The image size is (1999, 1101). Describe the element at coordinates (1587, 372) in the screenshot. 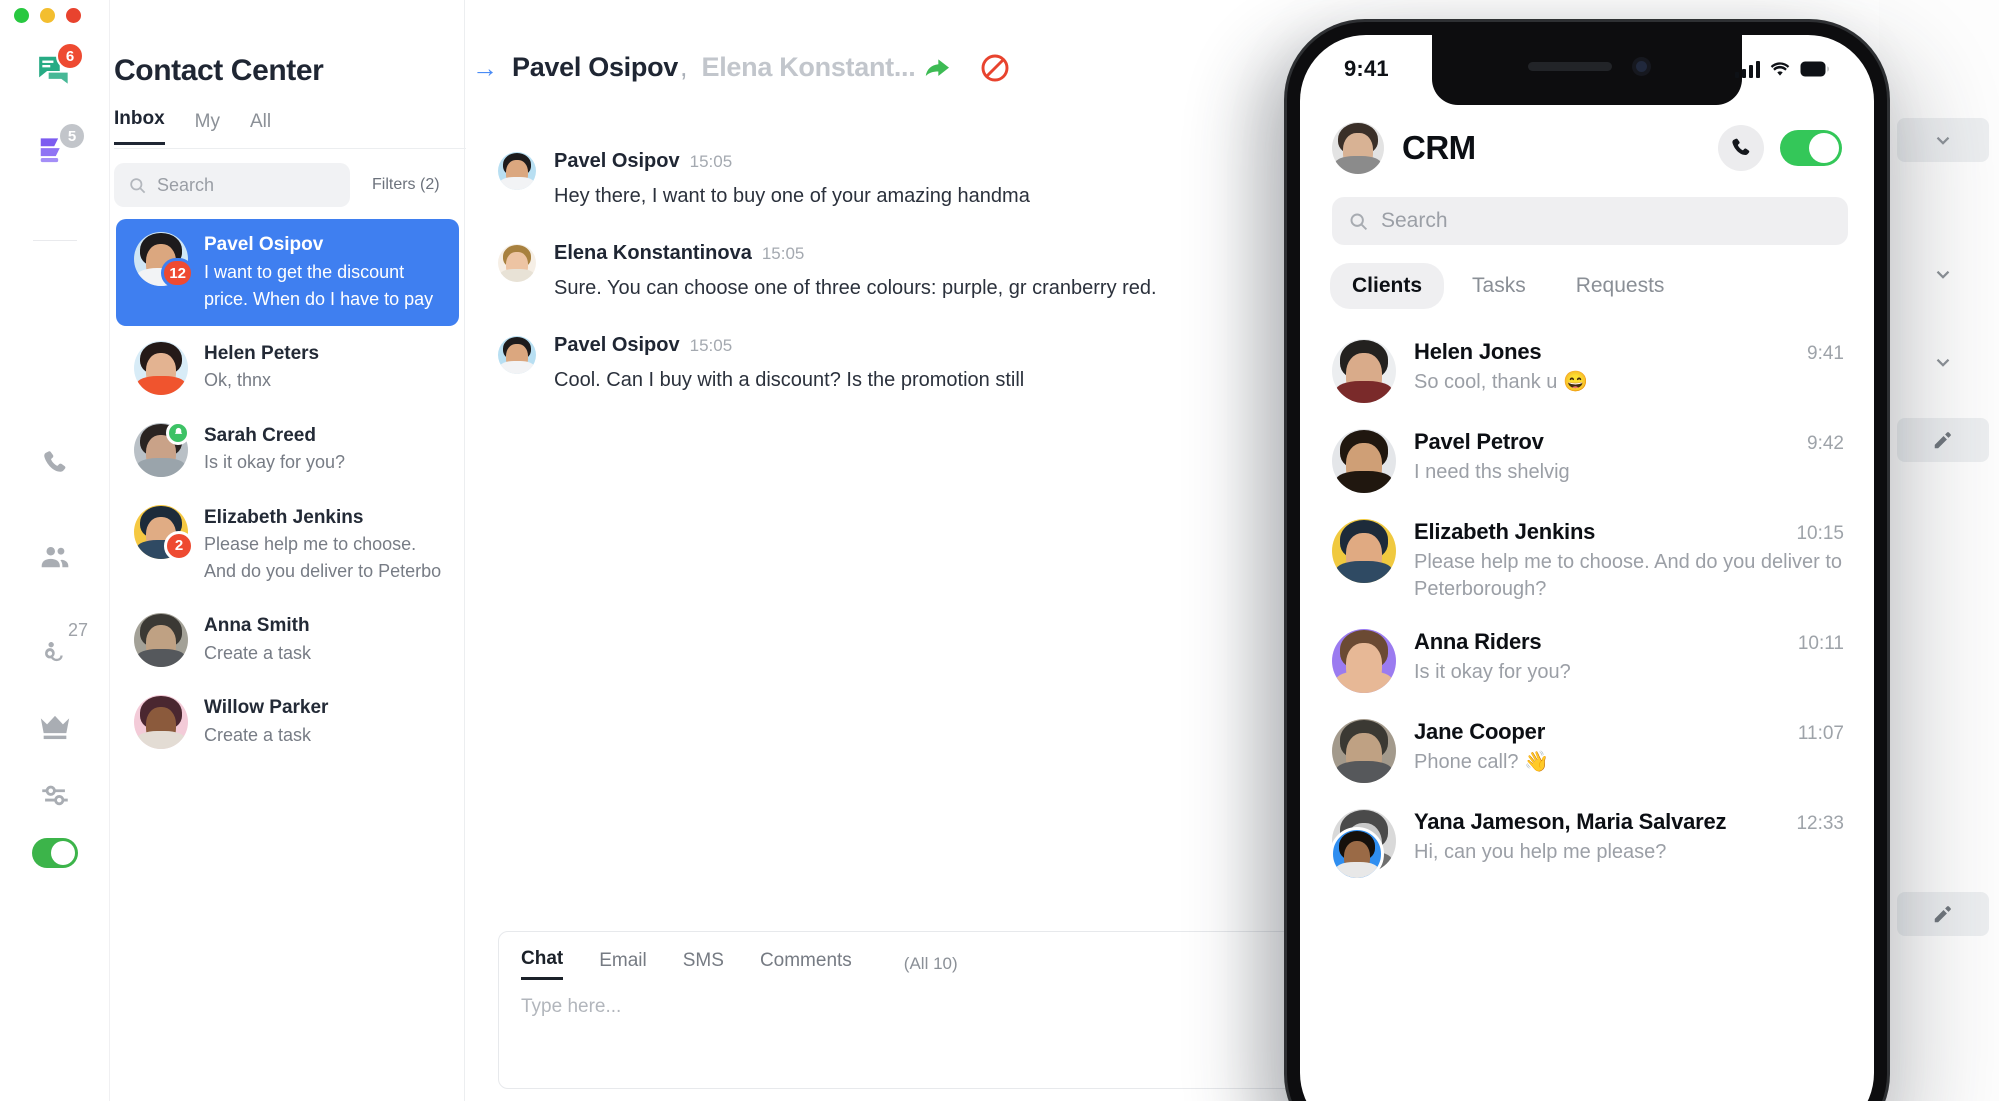

I see `list-item: Helen Jones 9:41 So cool, thank u 😄` at that location.